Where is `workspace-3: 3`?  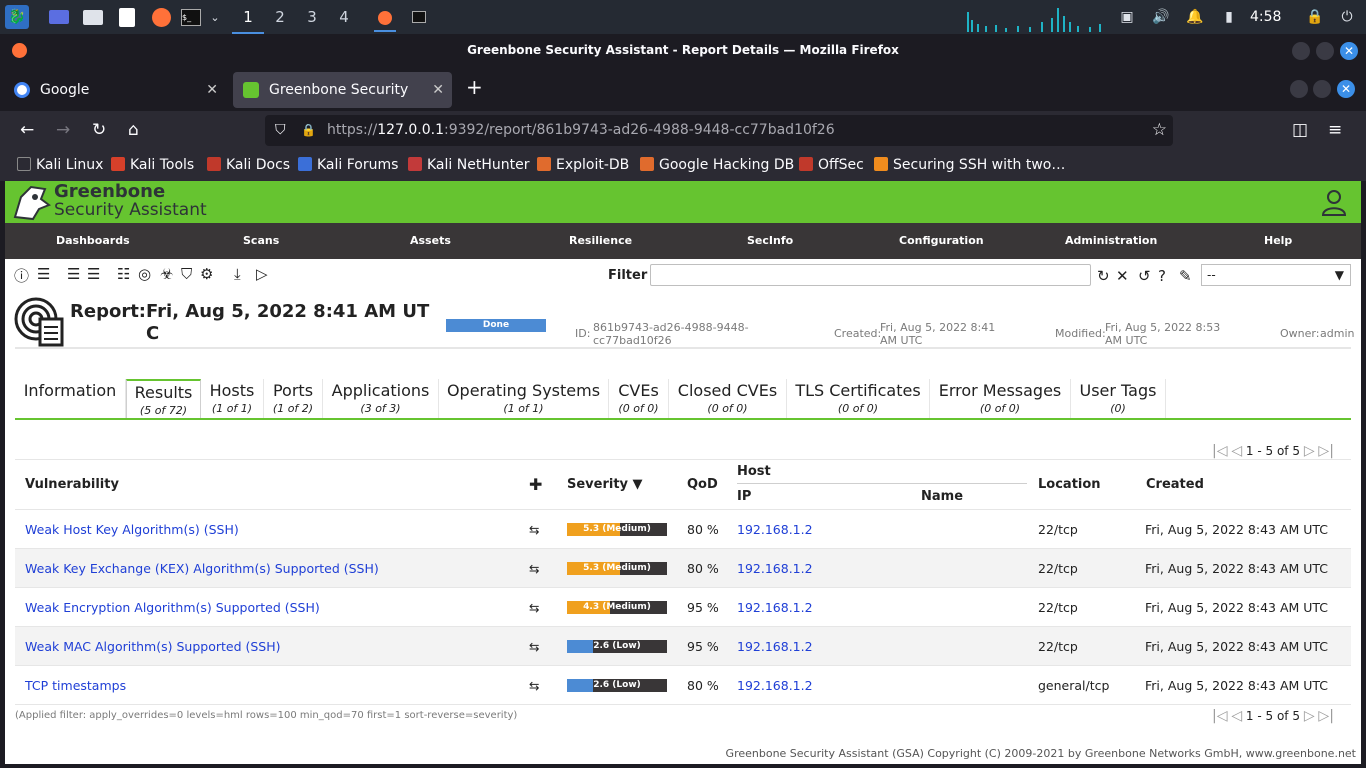
workspace-3: 3 is located at coordinates (312, 17).